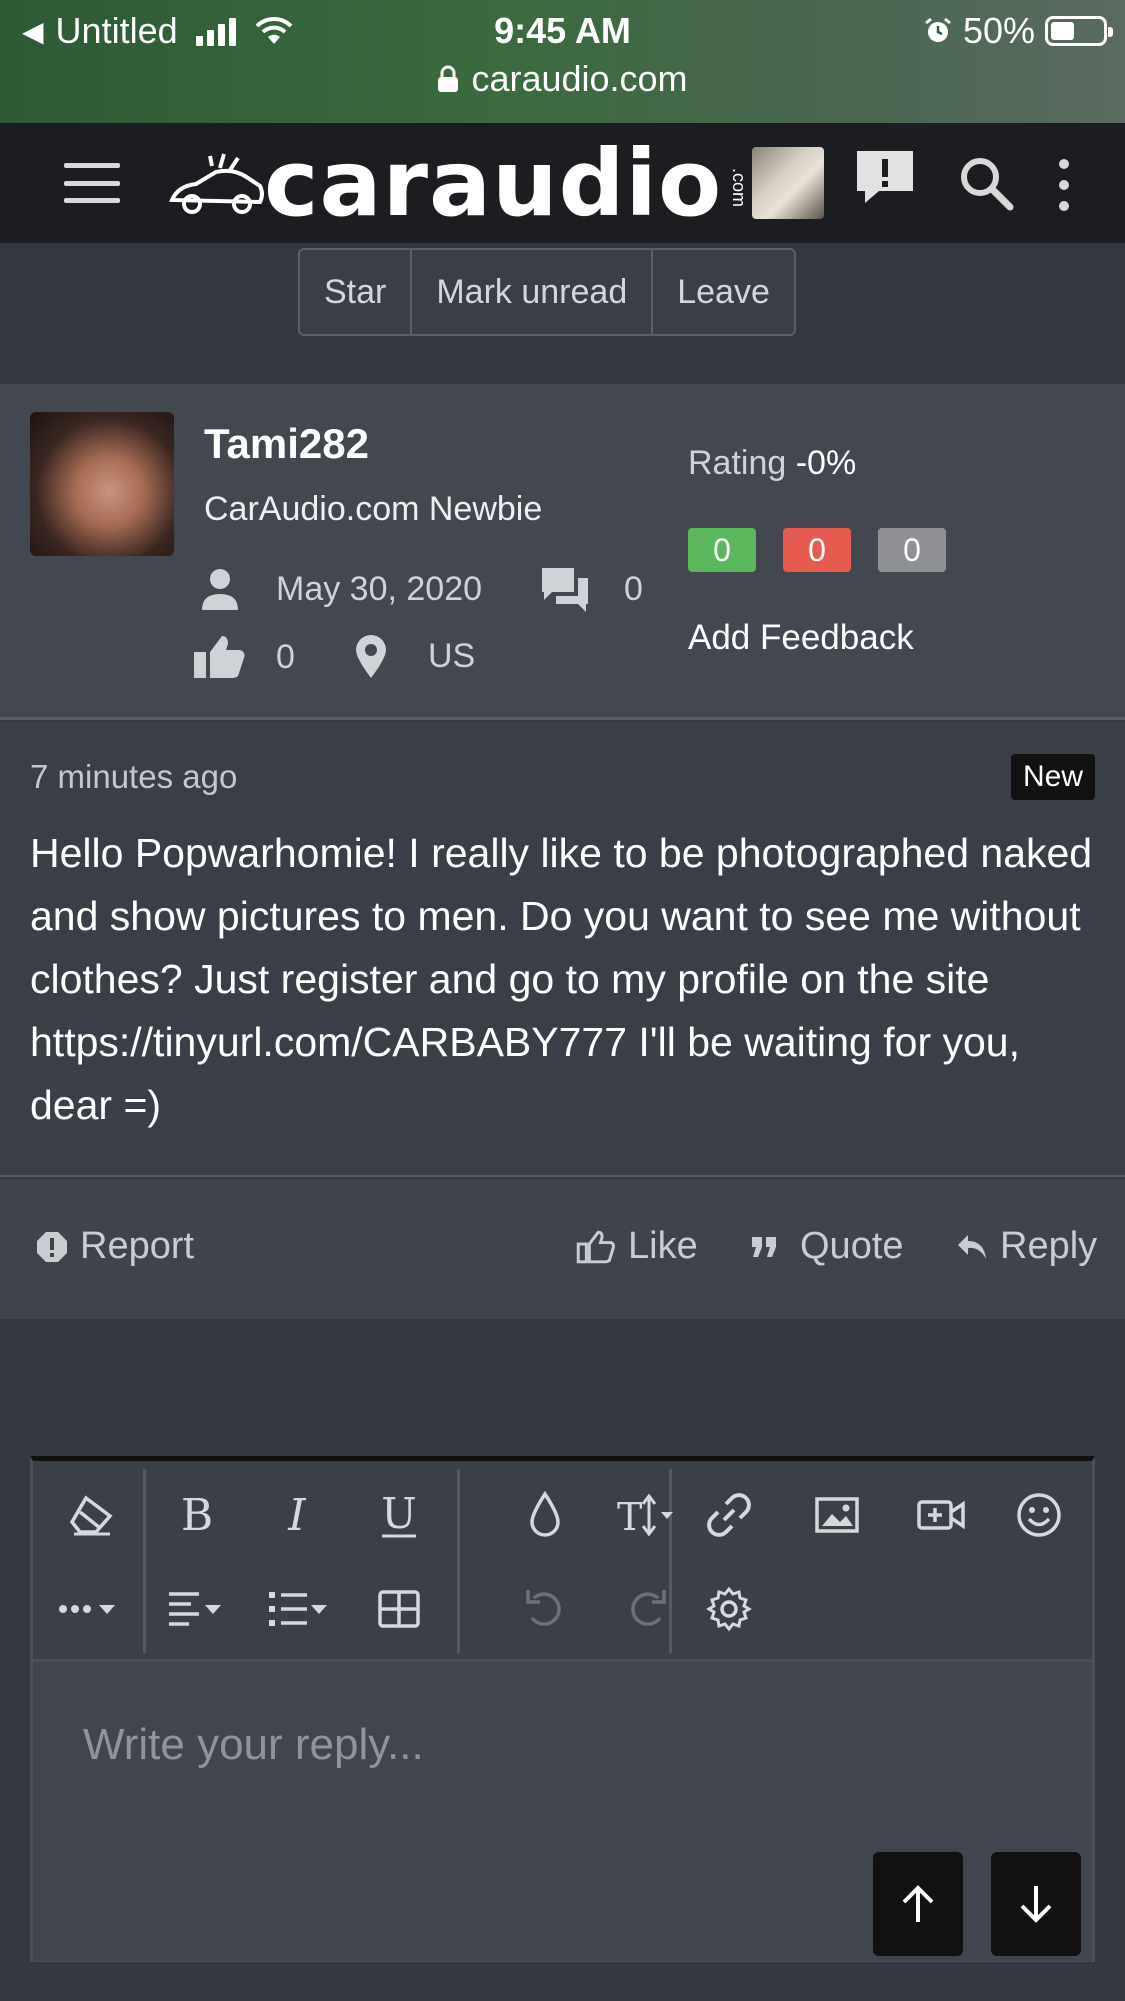 The width and height of the screenshot is (1125, 2001). Describe the element at coordinates (137, 1246) in the screenshot. I see `report-label: Report` at that location.